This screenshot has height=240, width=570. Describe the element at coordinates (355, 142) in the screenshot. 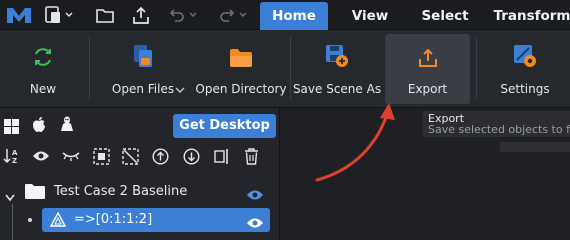

I see `annotation-arrow-icon` at that location.